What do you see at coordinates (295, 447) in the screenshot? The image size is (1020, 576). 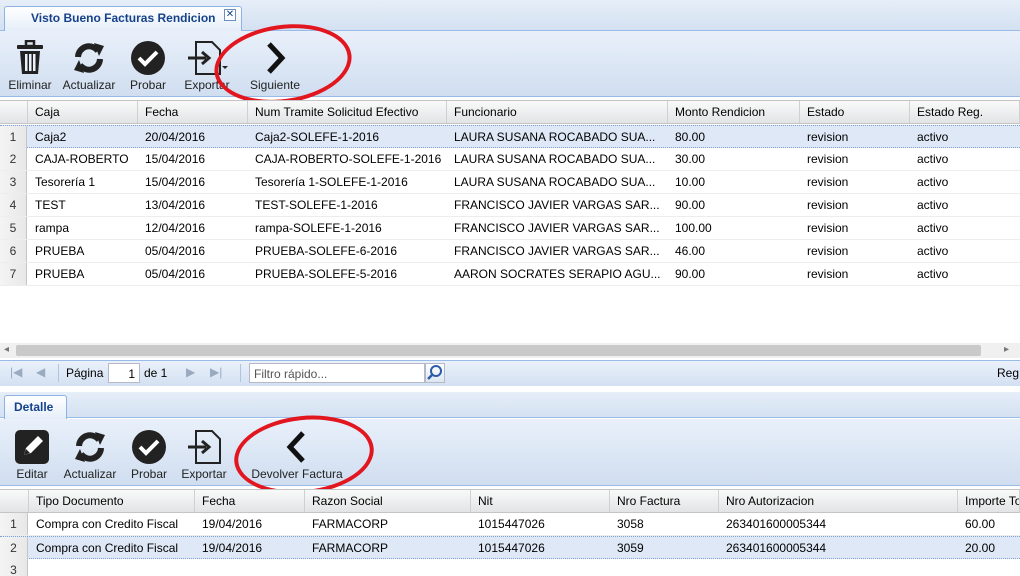 I see `chevron-left-icon` at bounding box center [295, 447].